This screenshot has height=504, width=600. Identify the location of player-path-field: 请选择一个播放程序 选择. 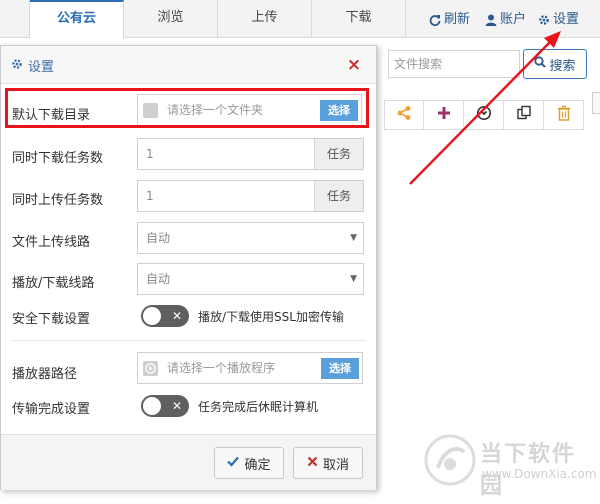
(250, 368).